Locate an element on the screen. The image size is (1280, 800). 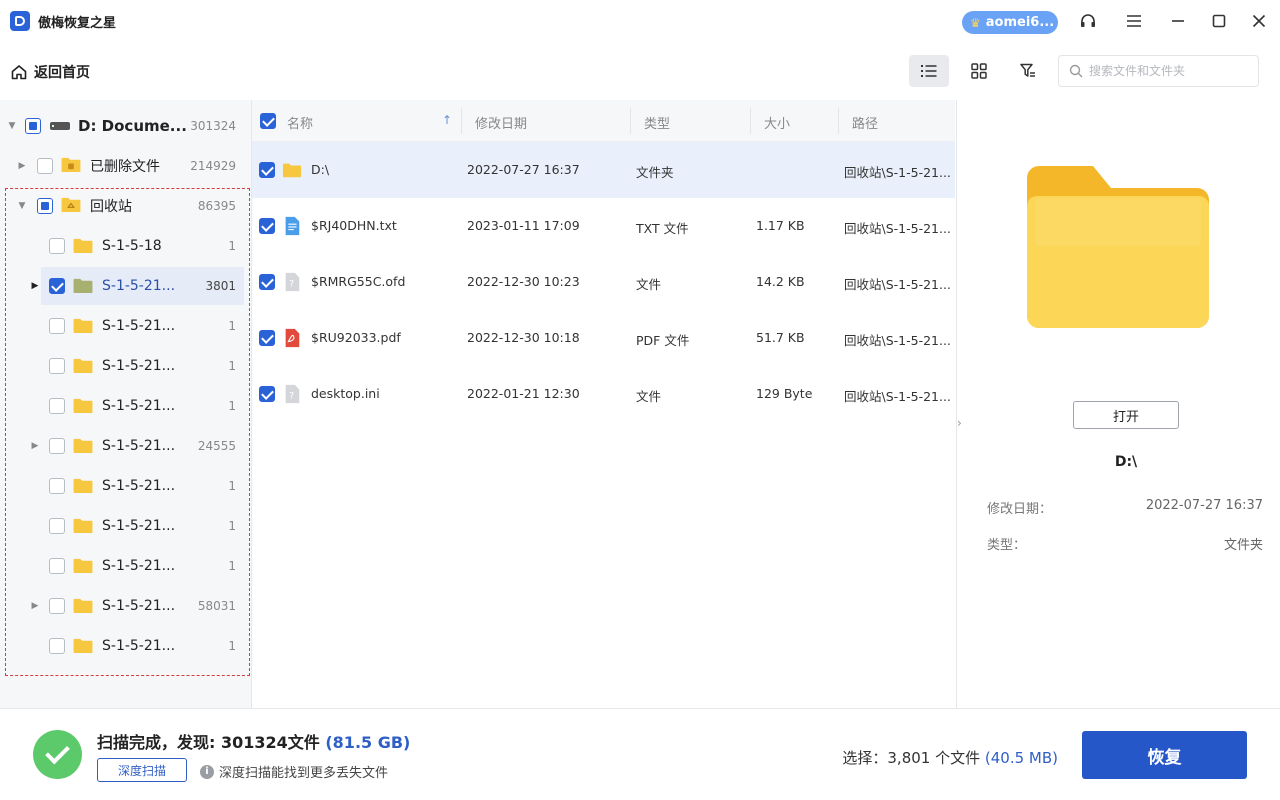
column-header-size: 大小 is located at coordinates (777, 122).